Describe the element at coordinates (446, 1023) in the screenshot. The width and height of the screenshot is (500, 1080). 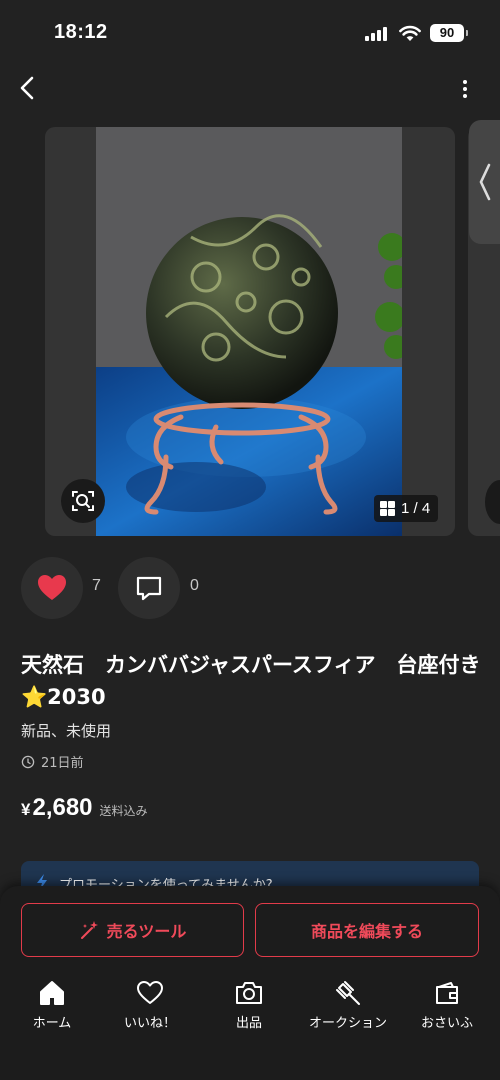
I see `tab-wallet-label: おさいふ` at that location.